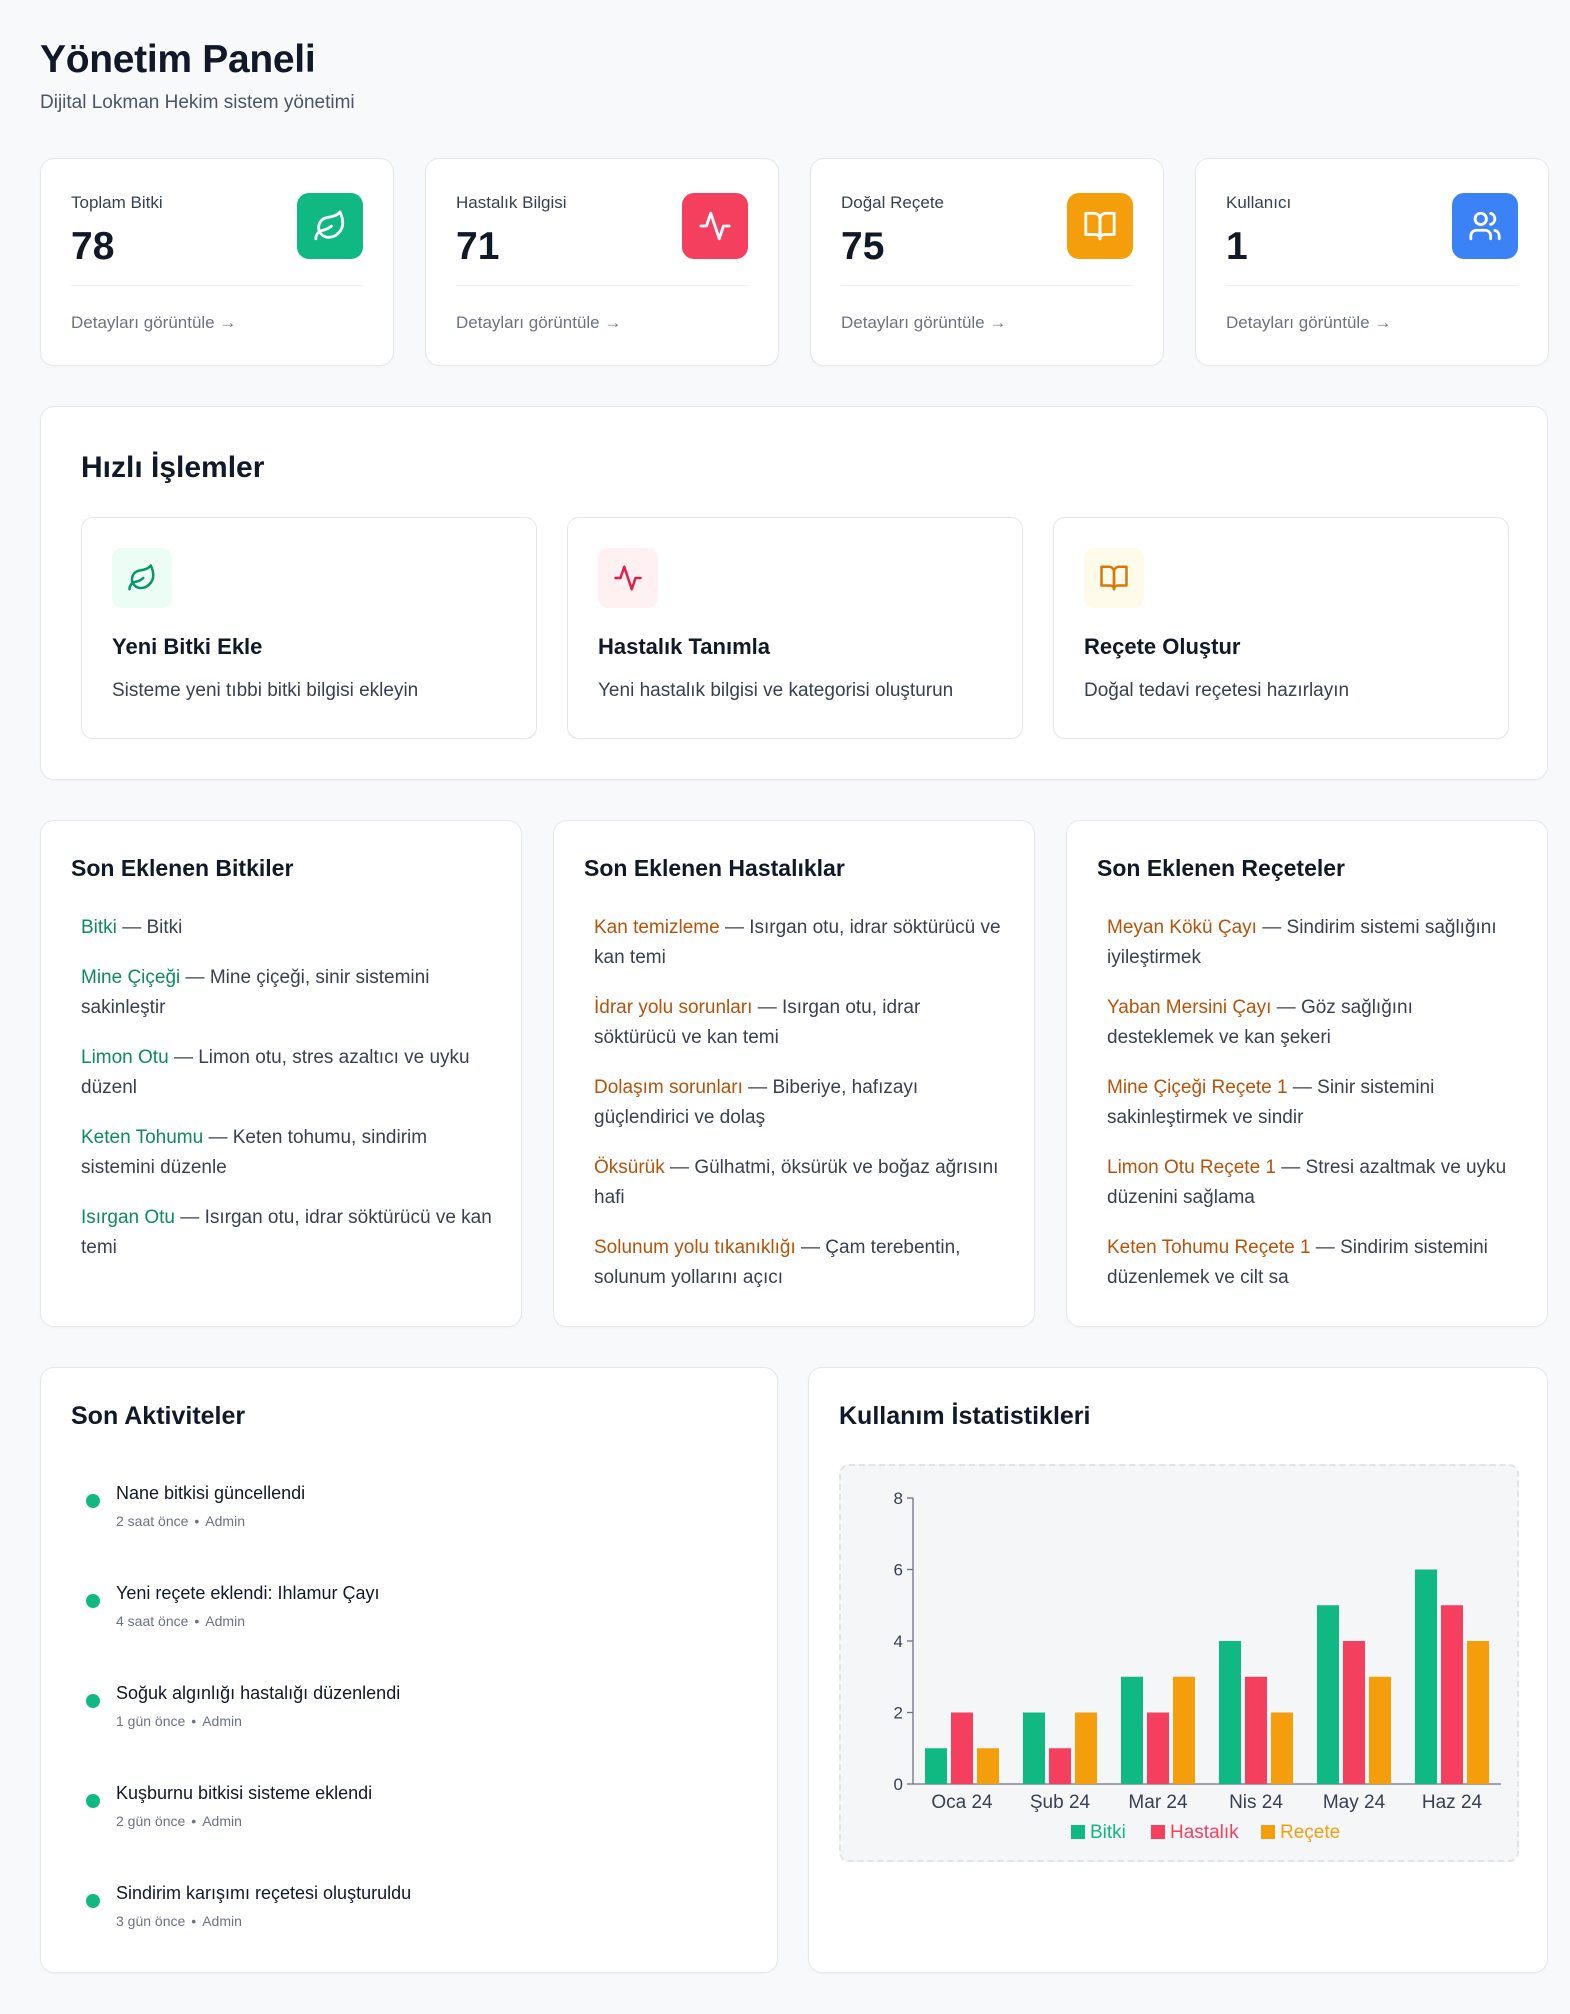  What do you see at coordinates (1217, 690) in the screenshot?
I see `action-description: Doğal tedavi reçetesi hazırlayın` at bounding box center [1217, 690].